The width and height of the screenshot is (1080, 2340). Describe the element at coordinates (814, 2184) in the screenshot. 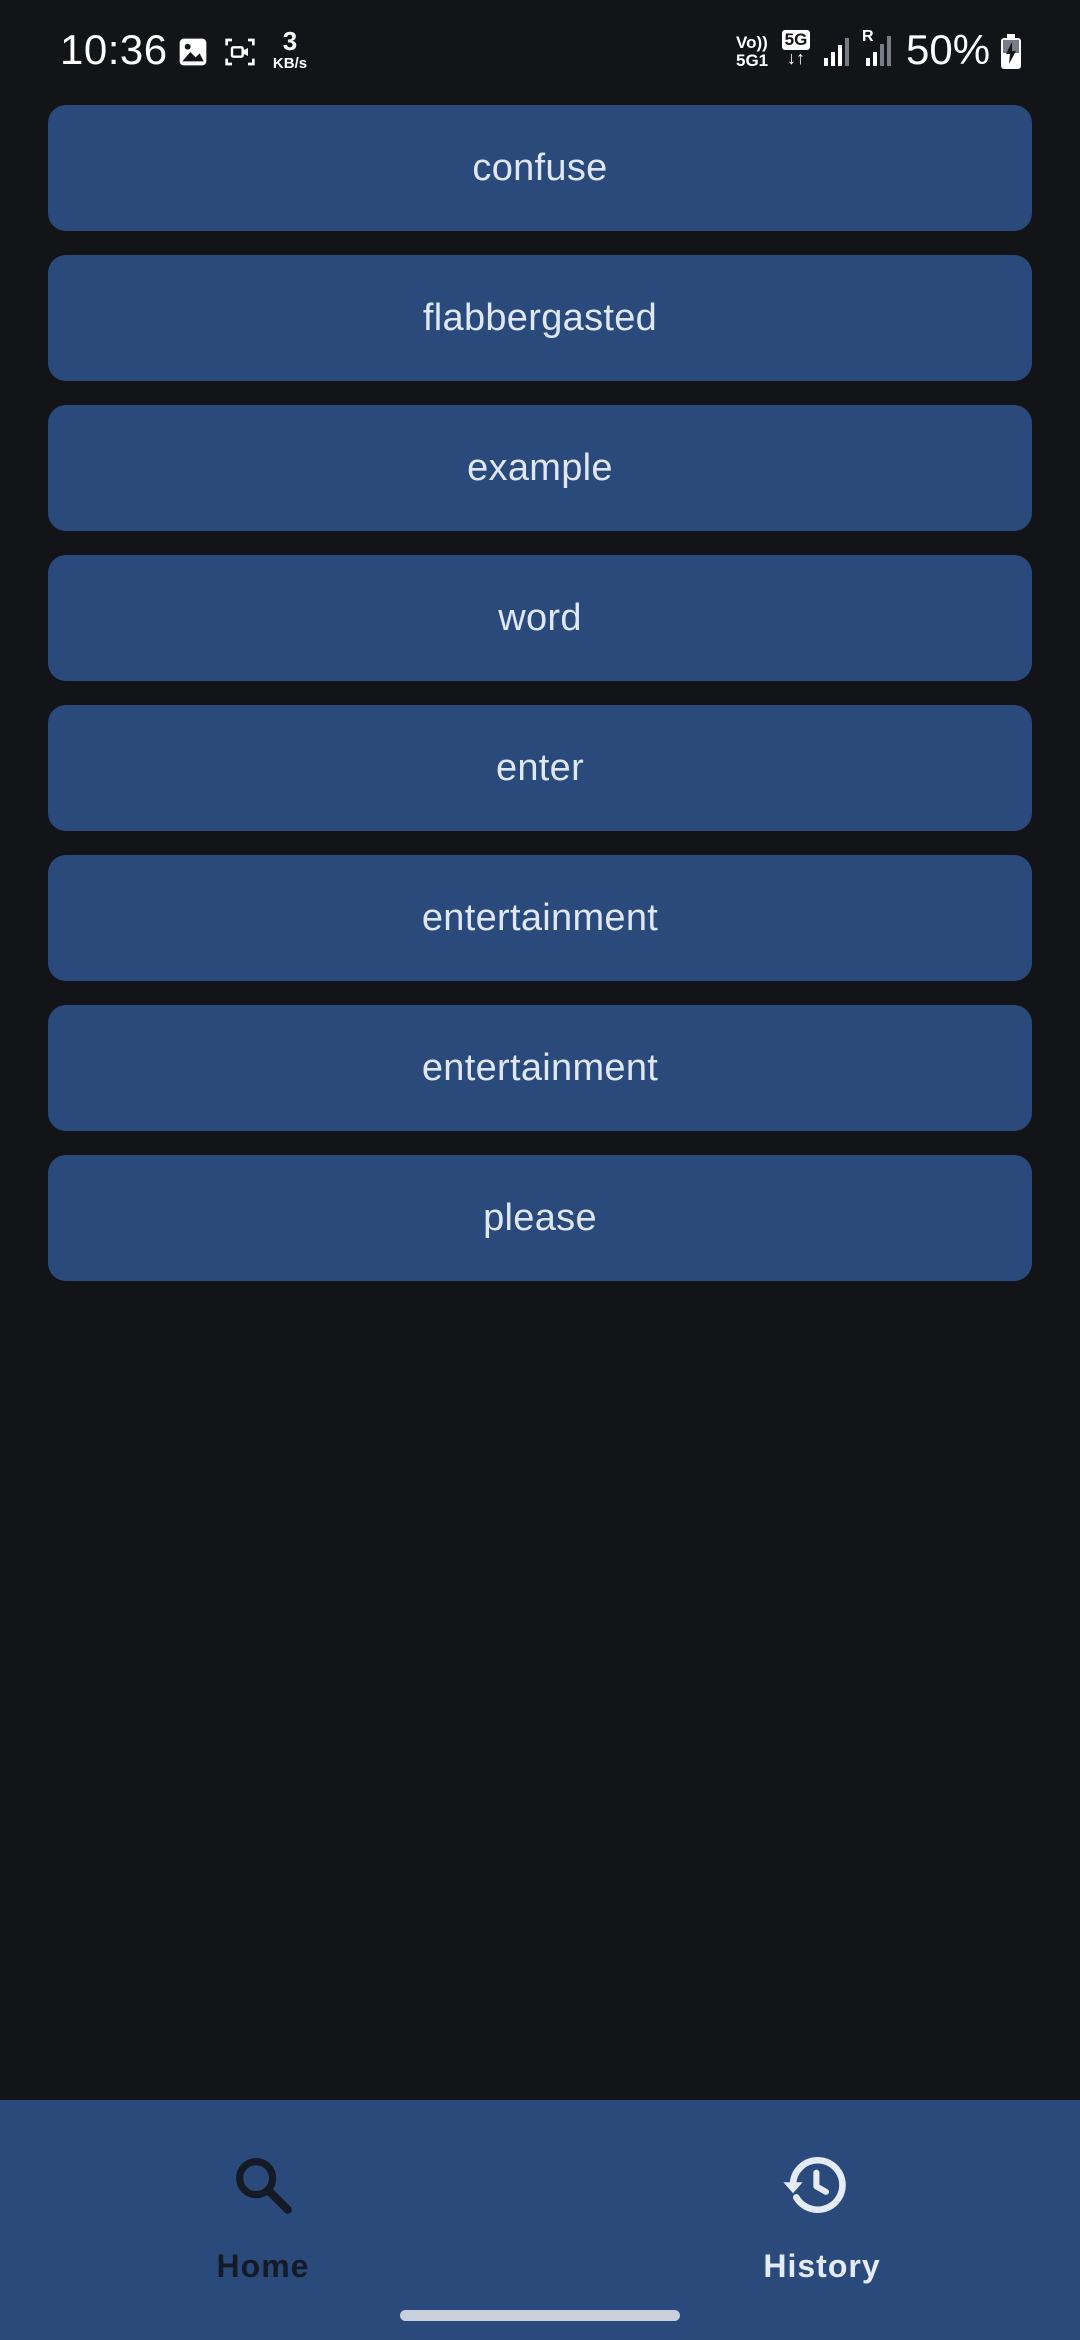

I see `history-icon` at that location.